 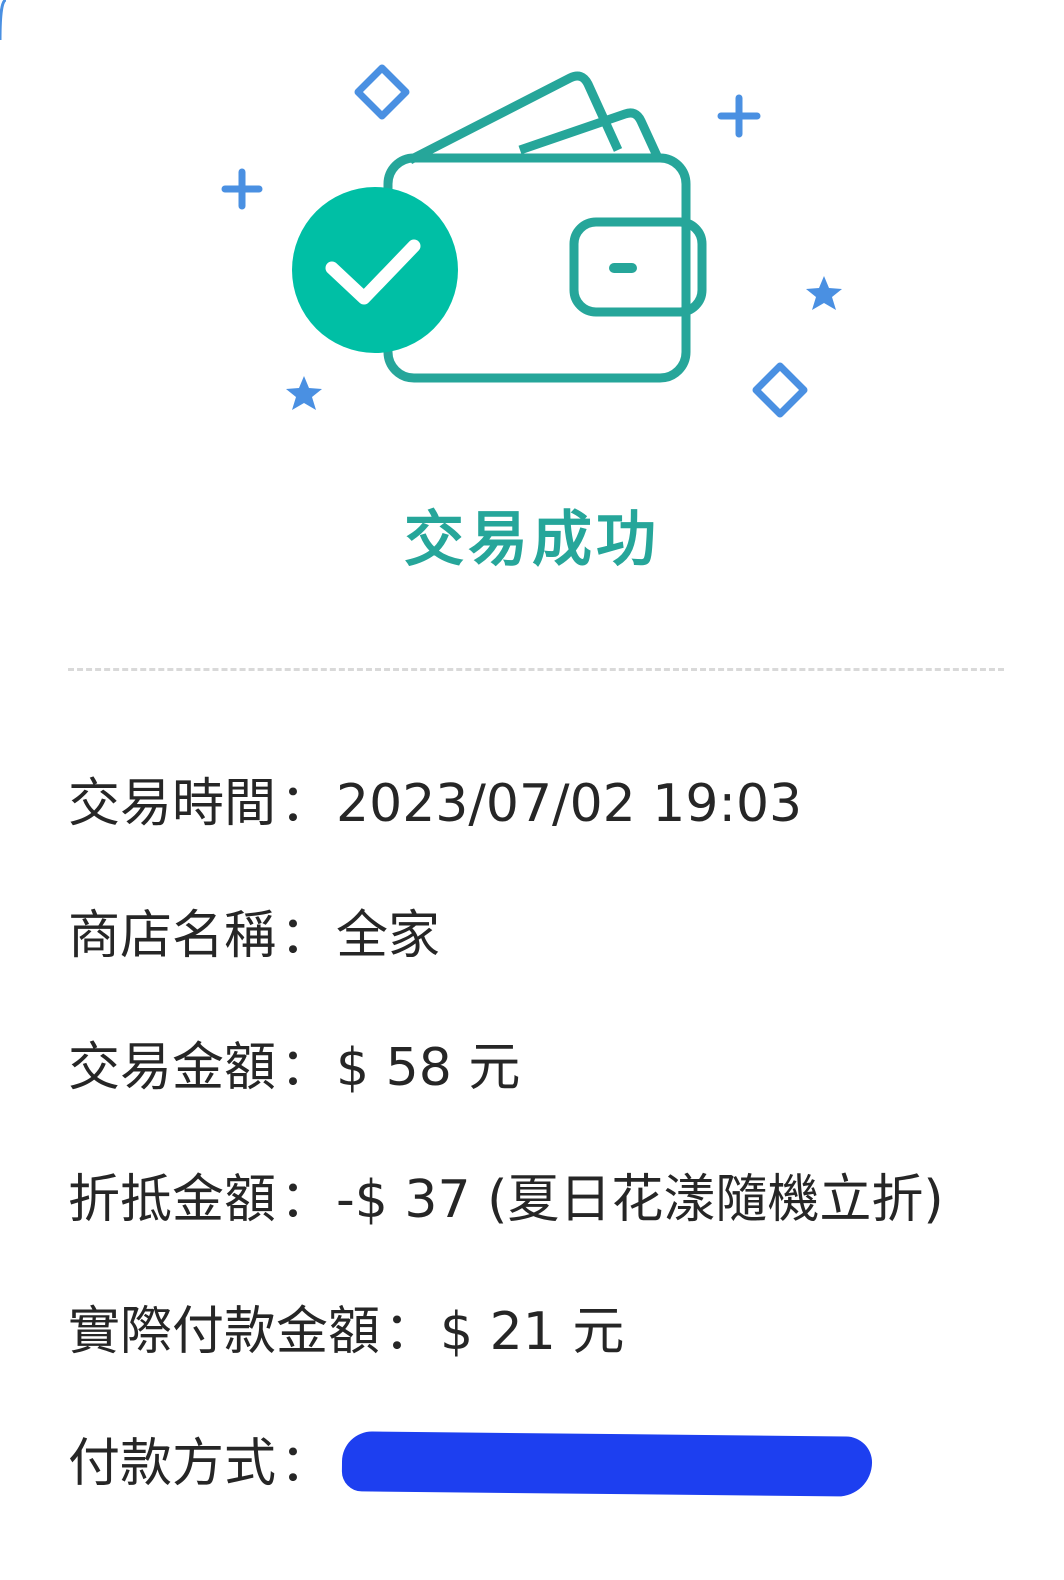 I want to click on detail-label: 折抵金額, so click(x=172, y=1200).